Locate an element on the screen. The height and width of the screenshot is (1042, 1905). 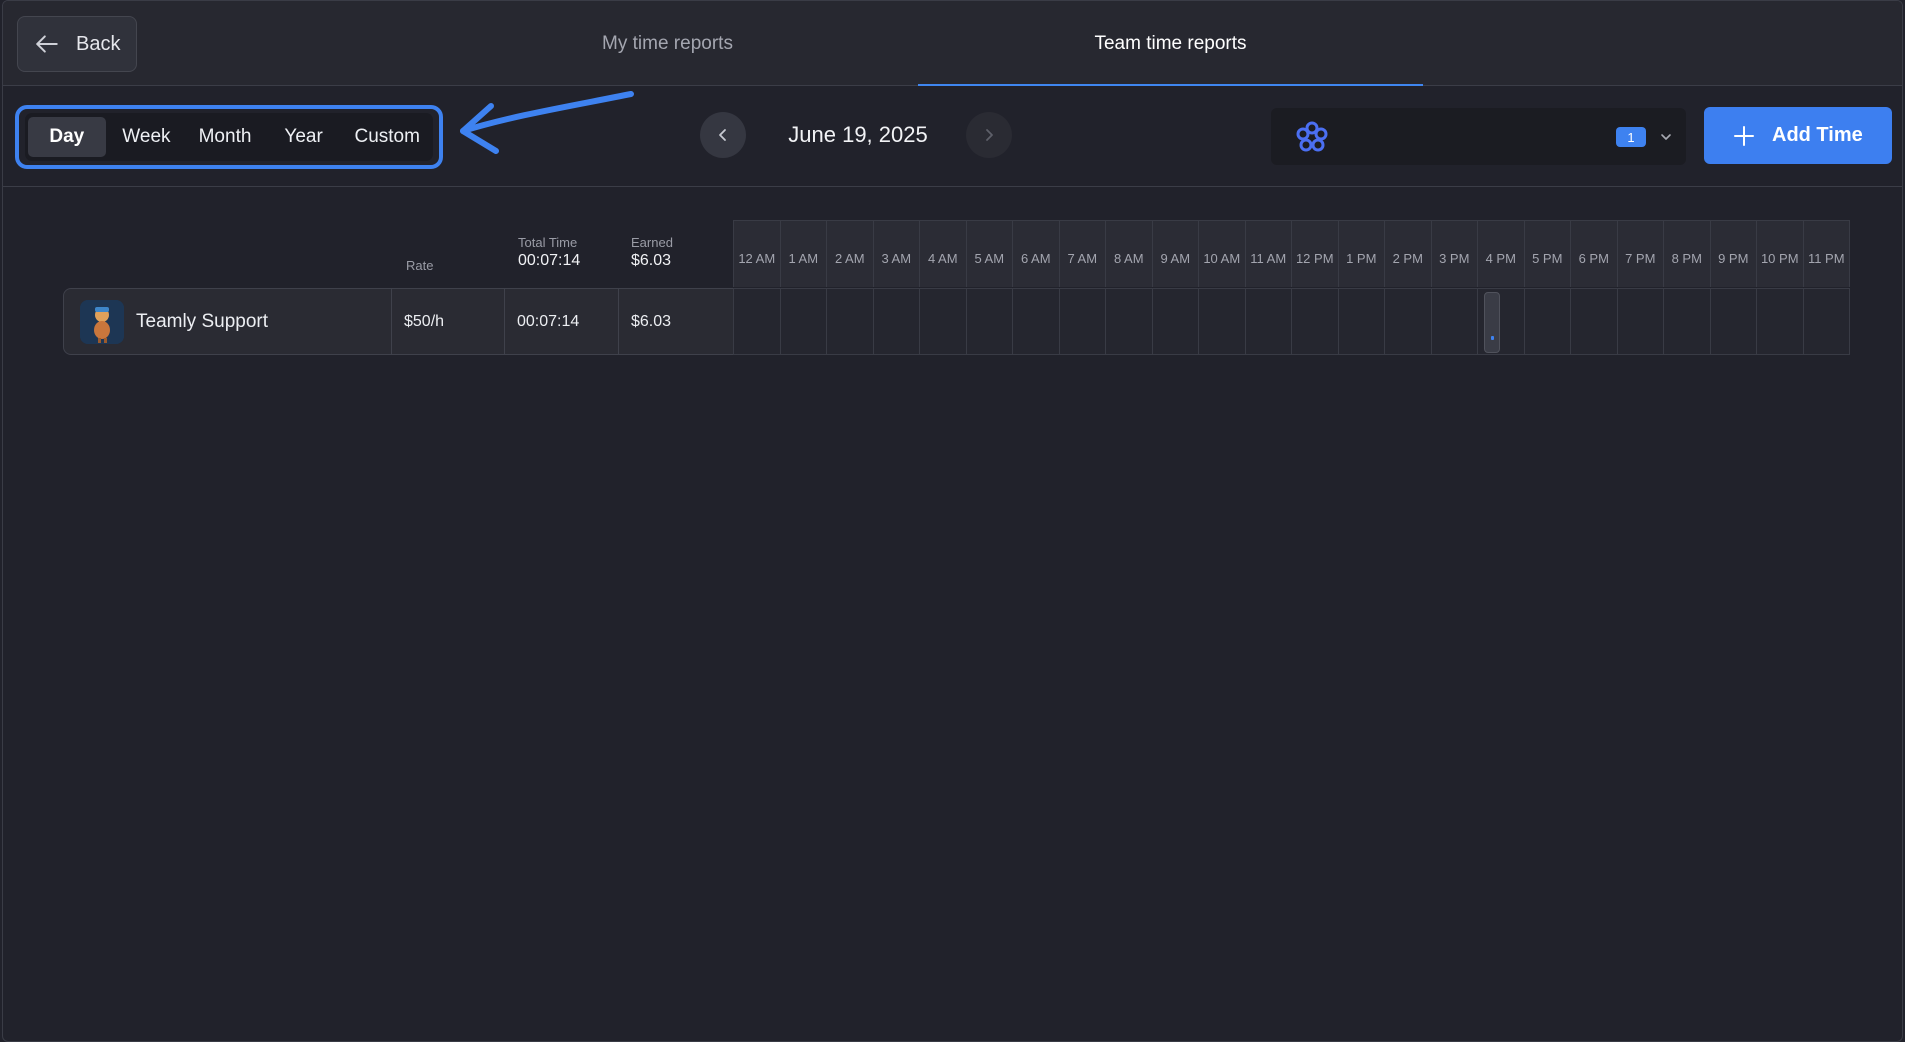
table-row: Teamly Support $50/h 00:07:14 $6.03 is located at coordinates (956, 321).